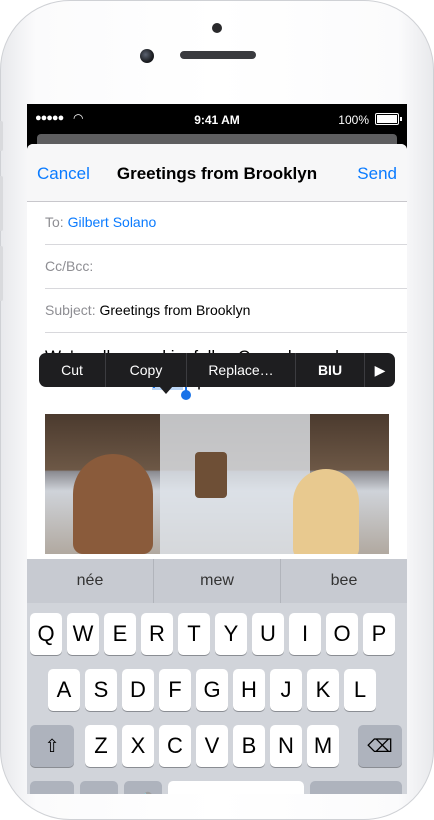  What do you see at coordinates (186, 395) in the screenshot?
I see `selection-end-handle` at bounding box center [186, 395].